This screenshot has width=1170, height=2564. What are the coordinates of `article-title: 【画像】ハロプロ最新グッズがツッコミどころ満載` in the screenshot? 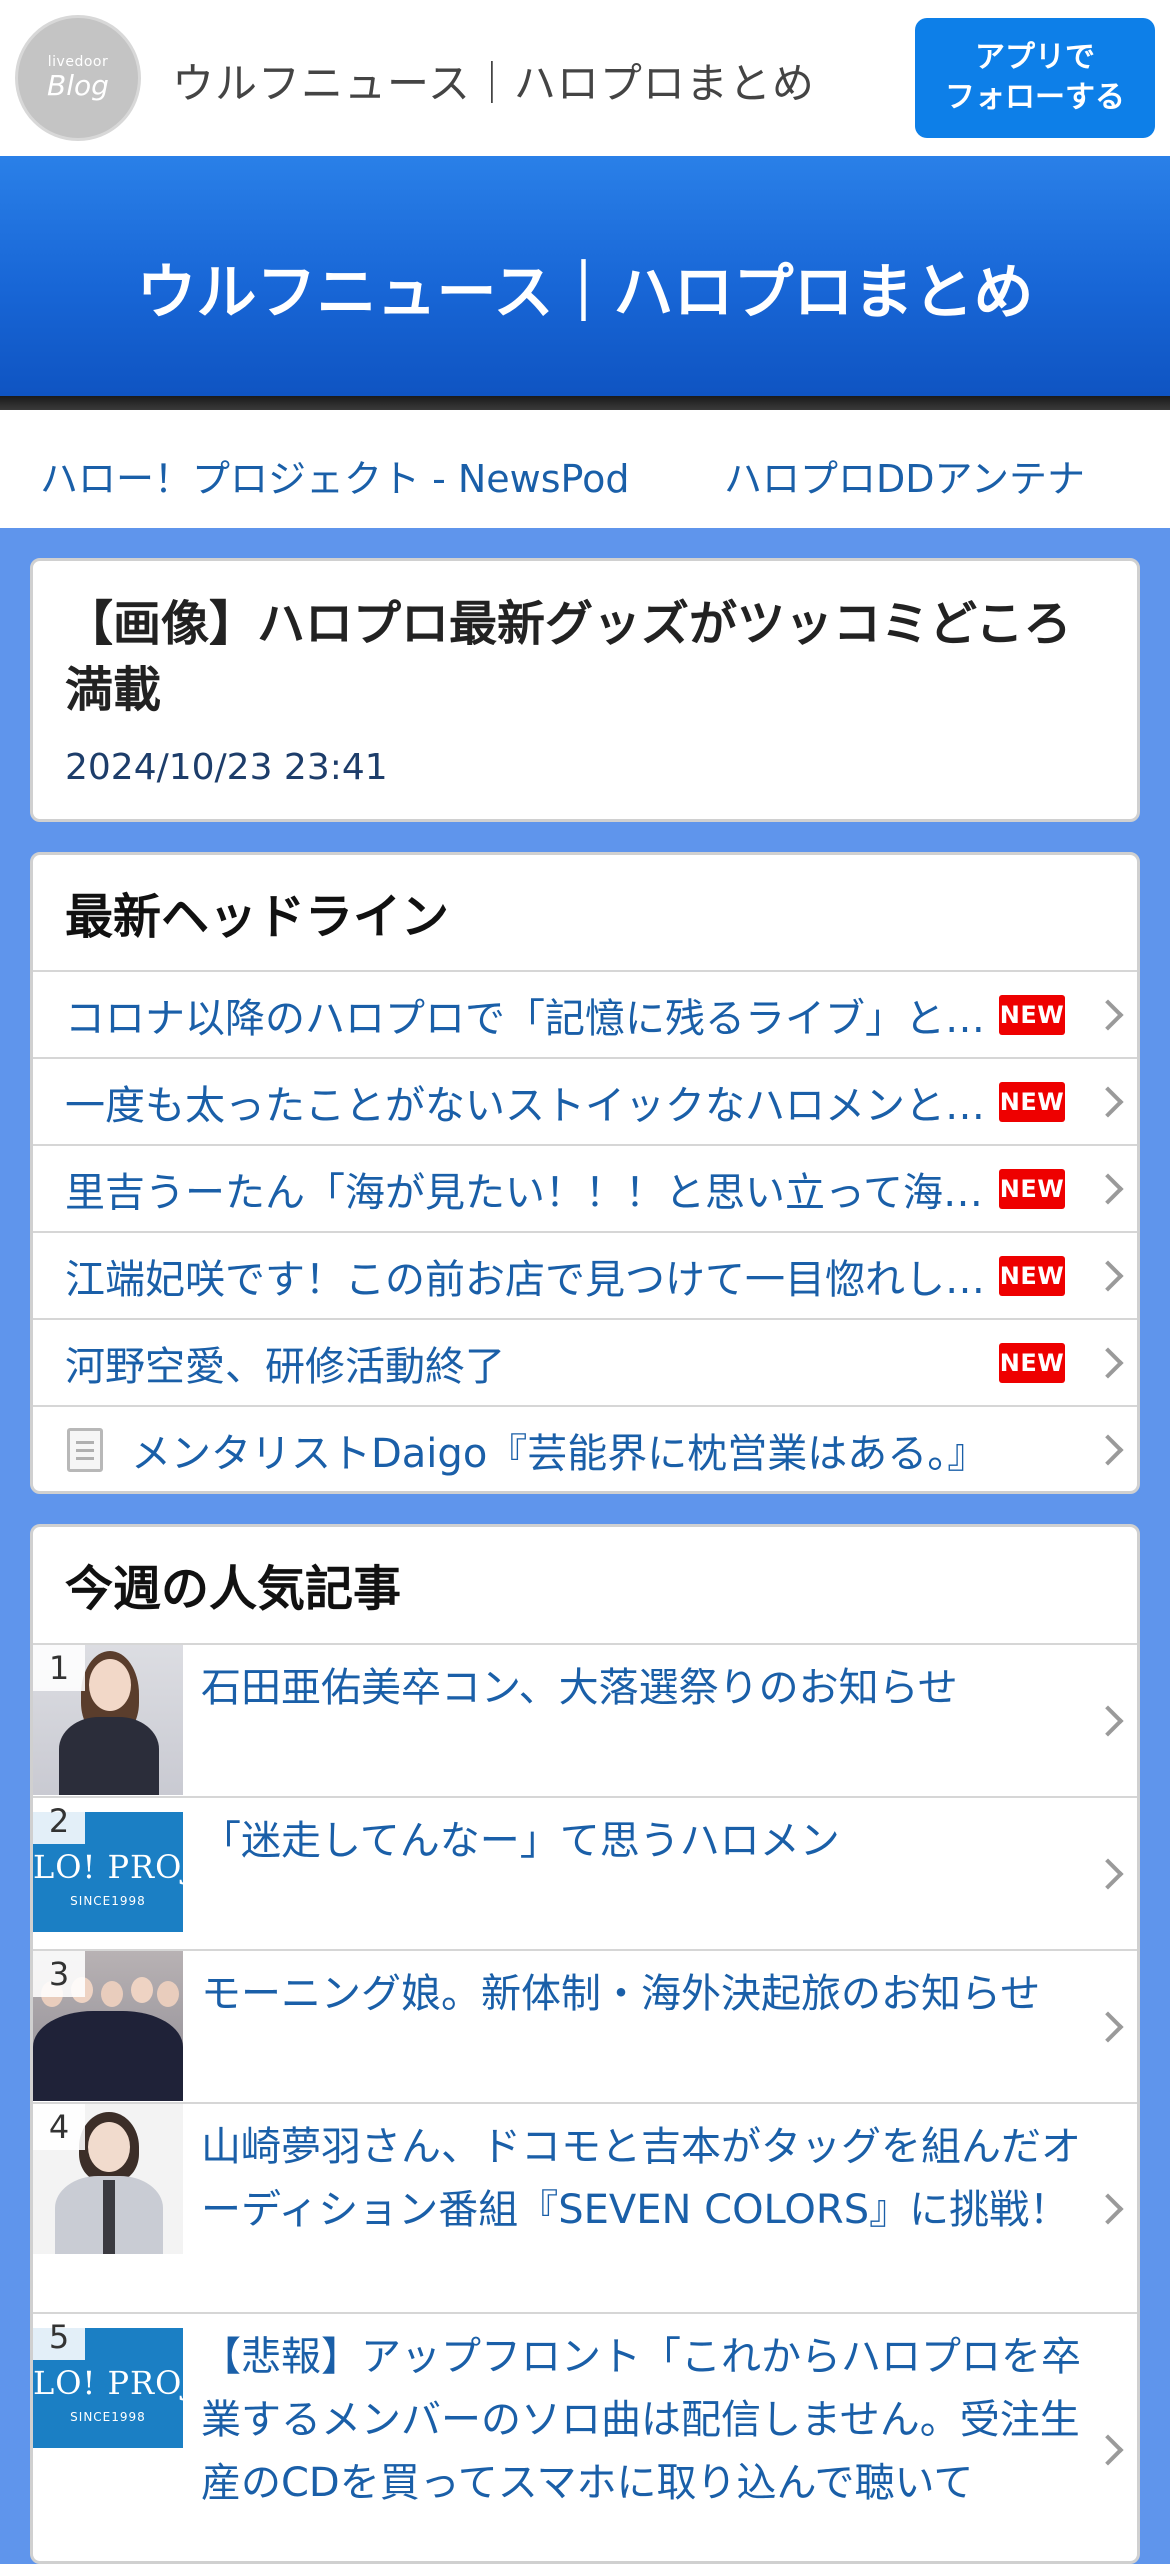 It's located at (568, 657).